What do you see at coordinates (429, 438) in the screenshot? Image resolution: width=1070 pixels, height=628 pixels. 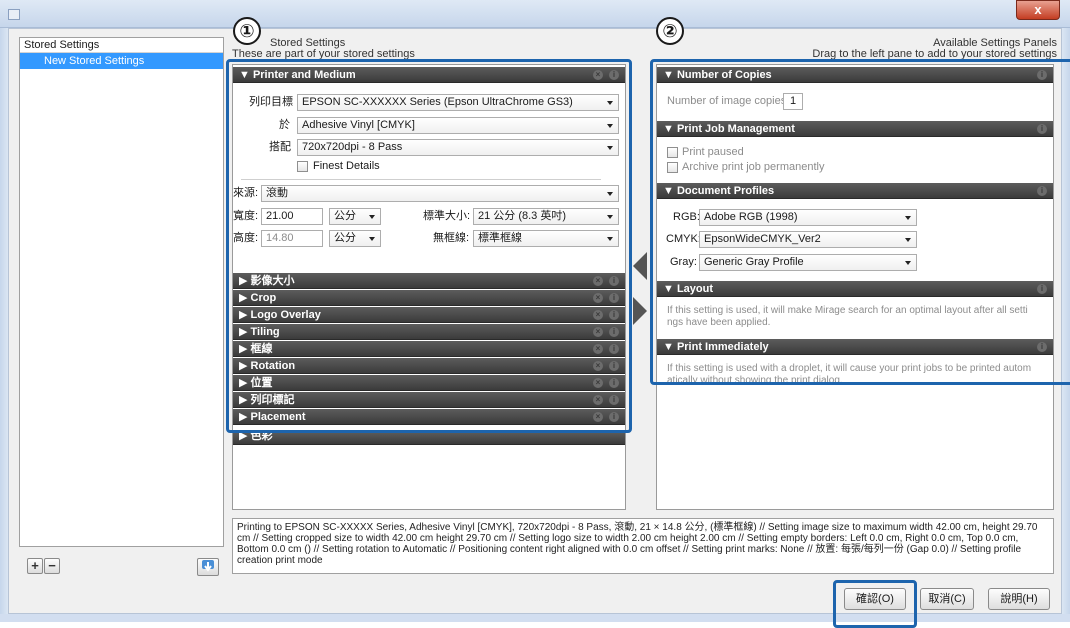 I see `section-color: ▶ 色彩` at bounding box center [429, 438].